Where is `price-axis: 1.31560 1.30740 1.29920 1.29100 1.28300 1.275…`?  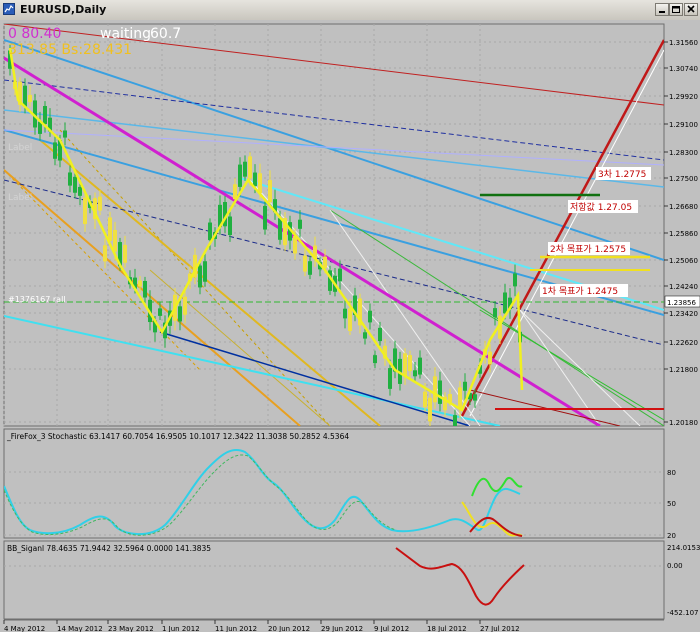 price-axis: 1.31560 1.30740 1.29920 1.29100 1.28300 1.275… is located at coordinates (681, 233).